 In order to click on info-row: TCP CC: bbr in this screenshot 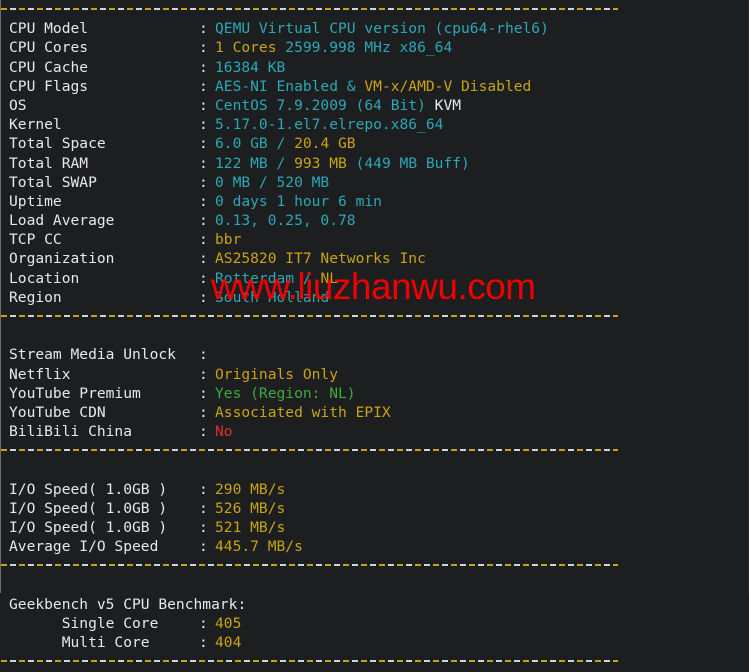, I will do `click(375, 239)`.